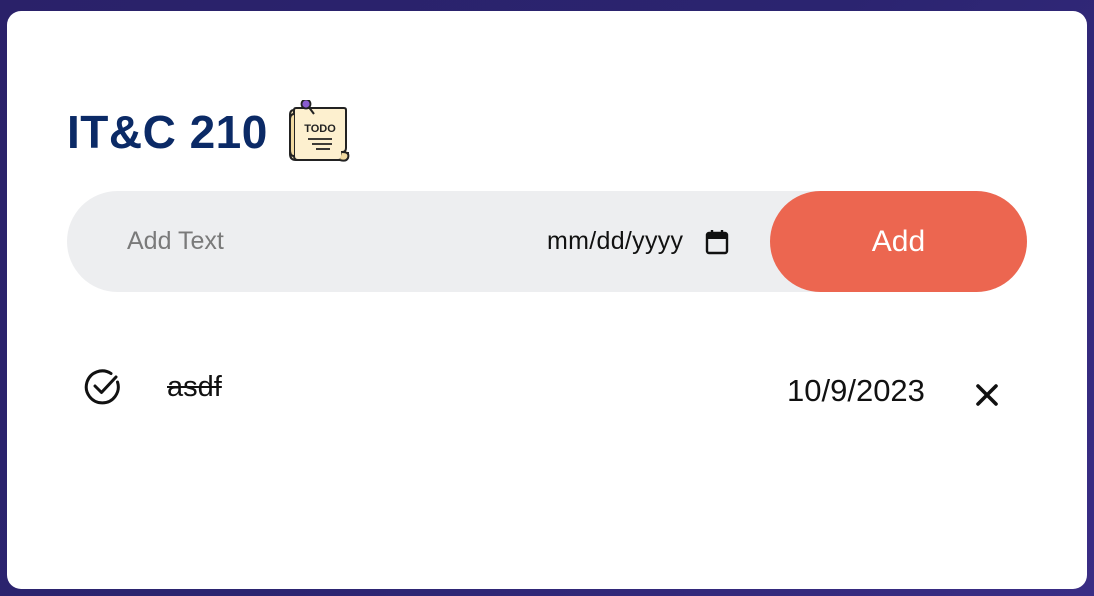 The height and width of the screenshot is (596, 1094). Describe the element at coordinates (103, 387) in the screenshot. I see `check-circle-icon` at that location.